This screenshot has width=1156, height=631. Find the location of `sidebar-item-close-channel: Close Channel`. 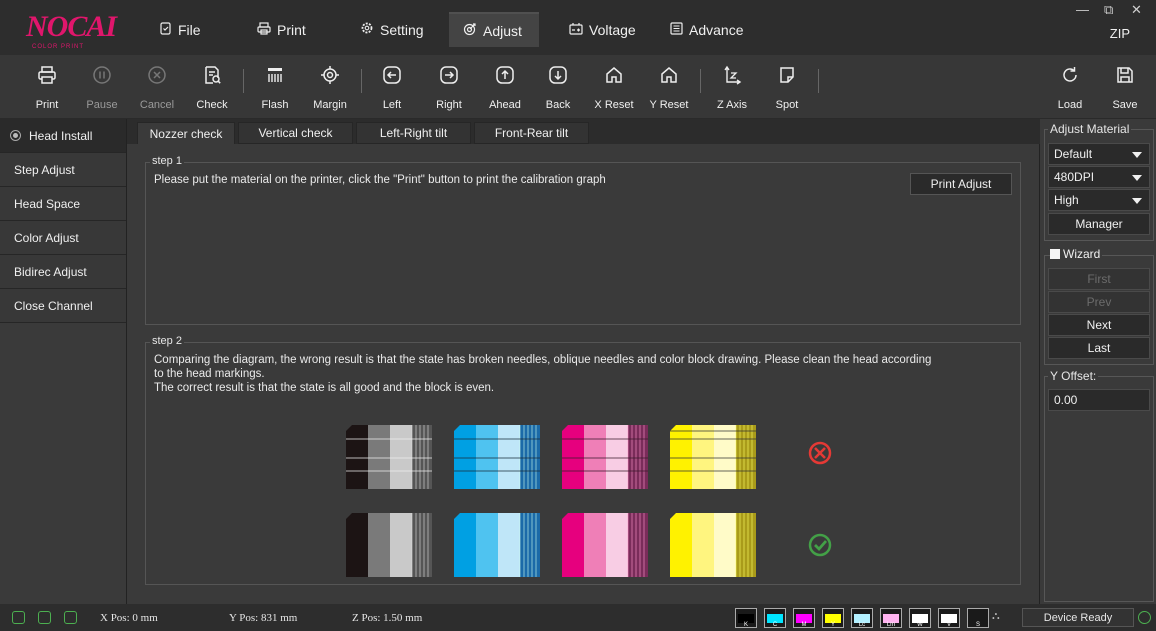

sidebar-item-close-channel: Close Channel is located at coordinates (63, 306).